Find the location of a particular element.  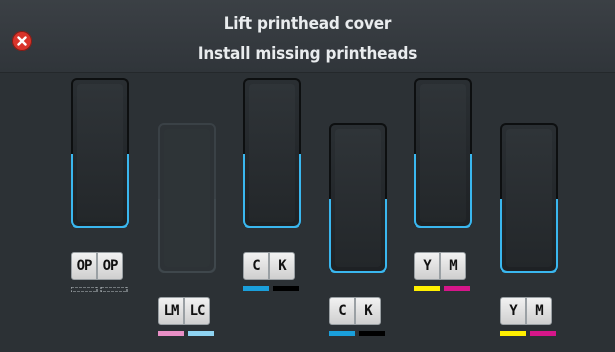

printhead-slot-lm-lc-missing is located at coordinates (187, 198).